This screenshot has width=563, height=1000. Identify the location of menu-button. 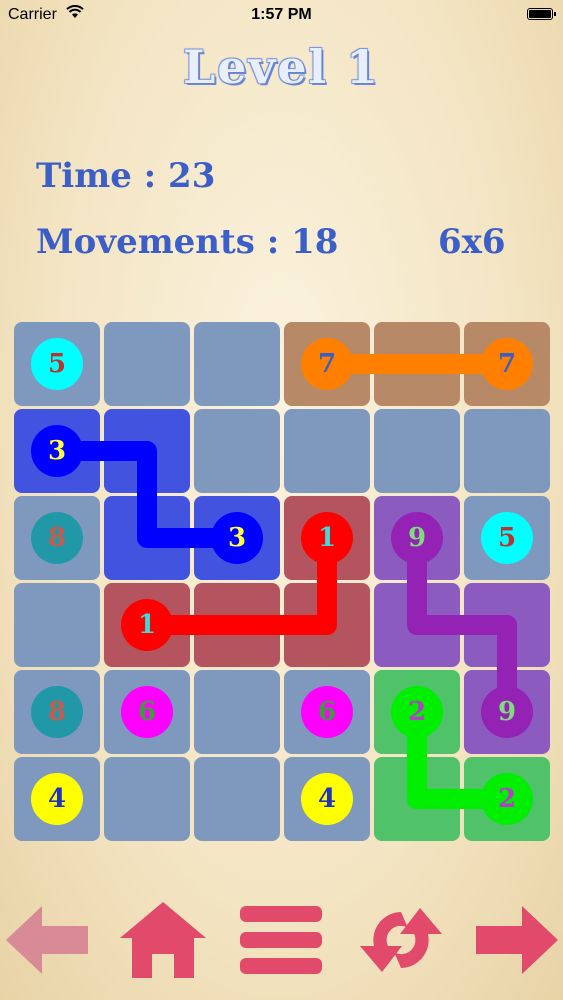
(281, 940).